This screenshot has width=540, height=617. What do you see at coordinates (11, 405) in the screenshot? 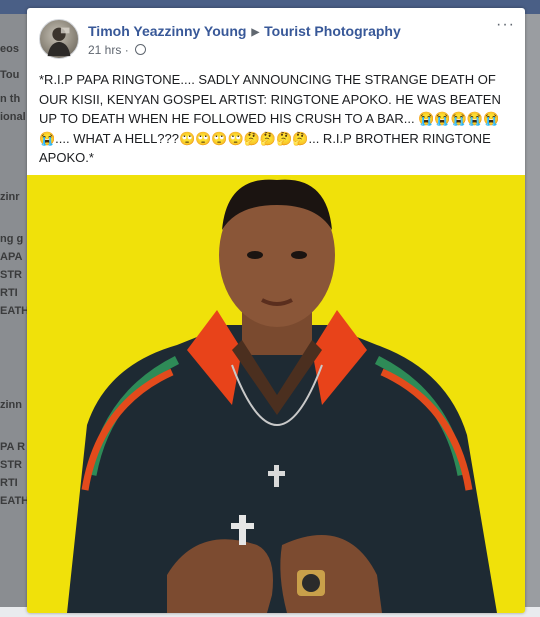
I see `background-feed-fragment: zinn` at bounding box center [11, 405].